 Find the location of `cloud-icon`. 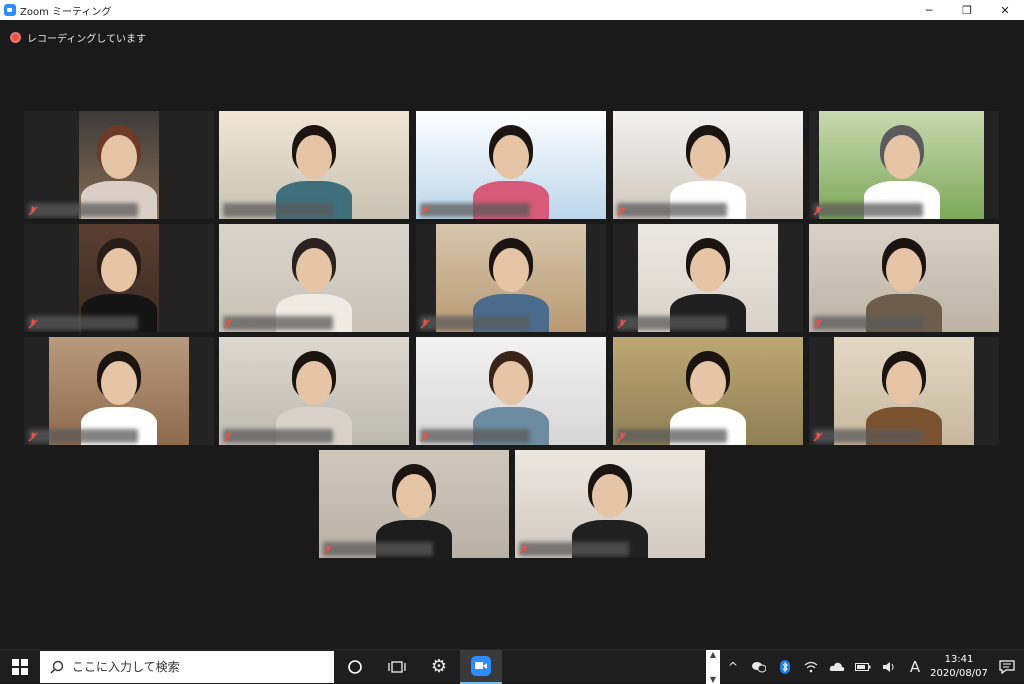

cloud-icon is located at coordinates (837, 666).